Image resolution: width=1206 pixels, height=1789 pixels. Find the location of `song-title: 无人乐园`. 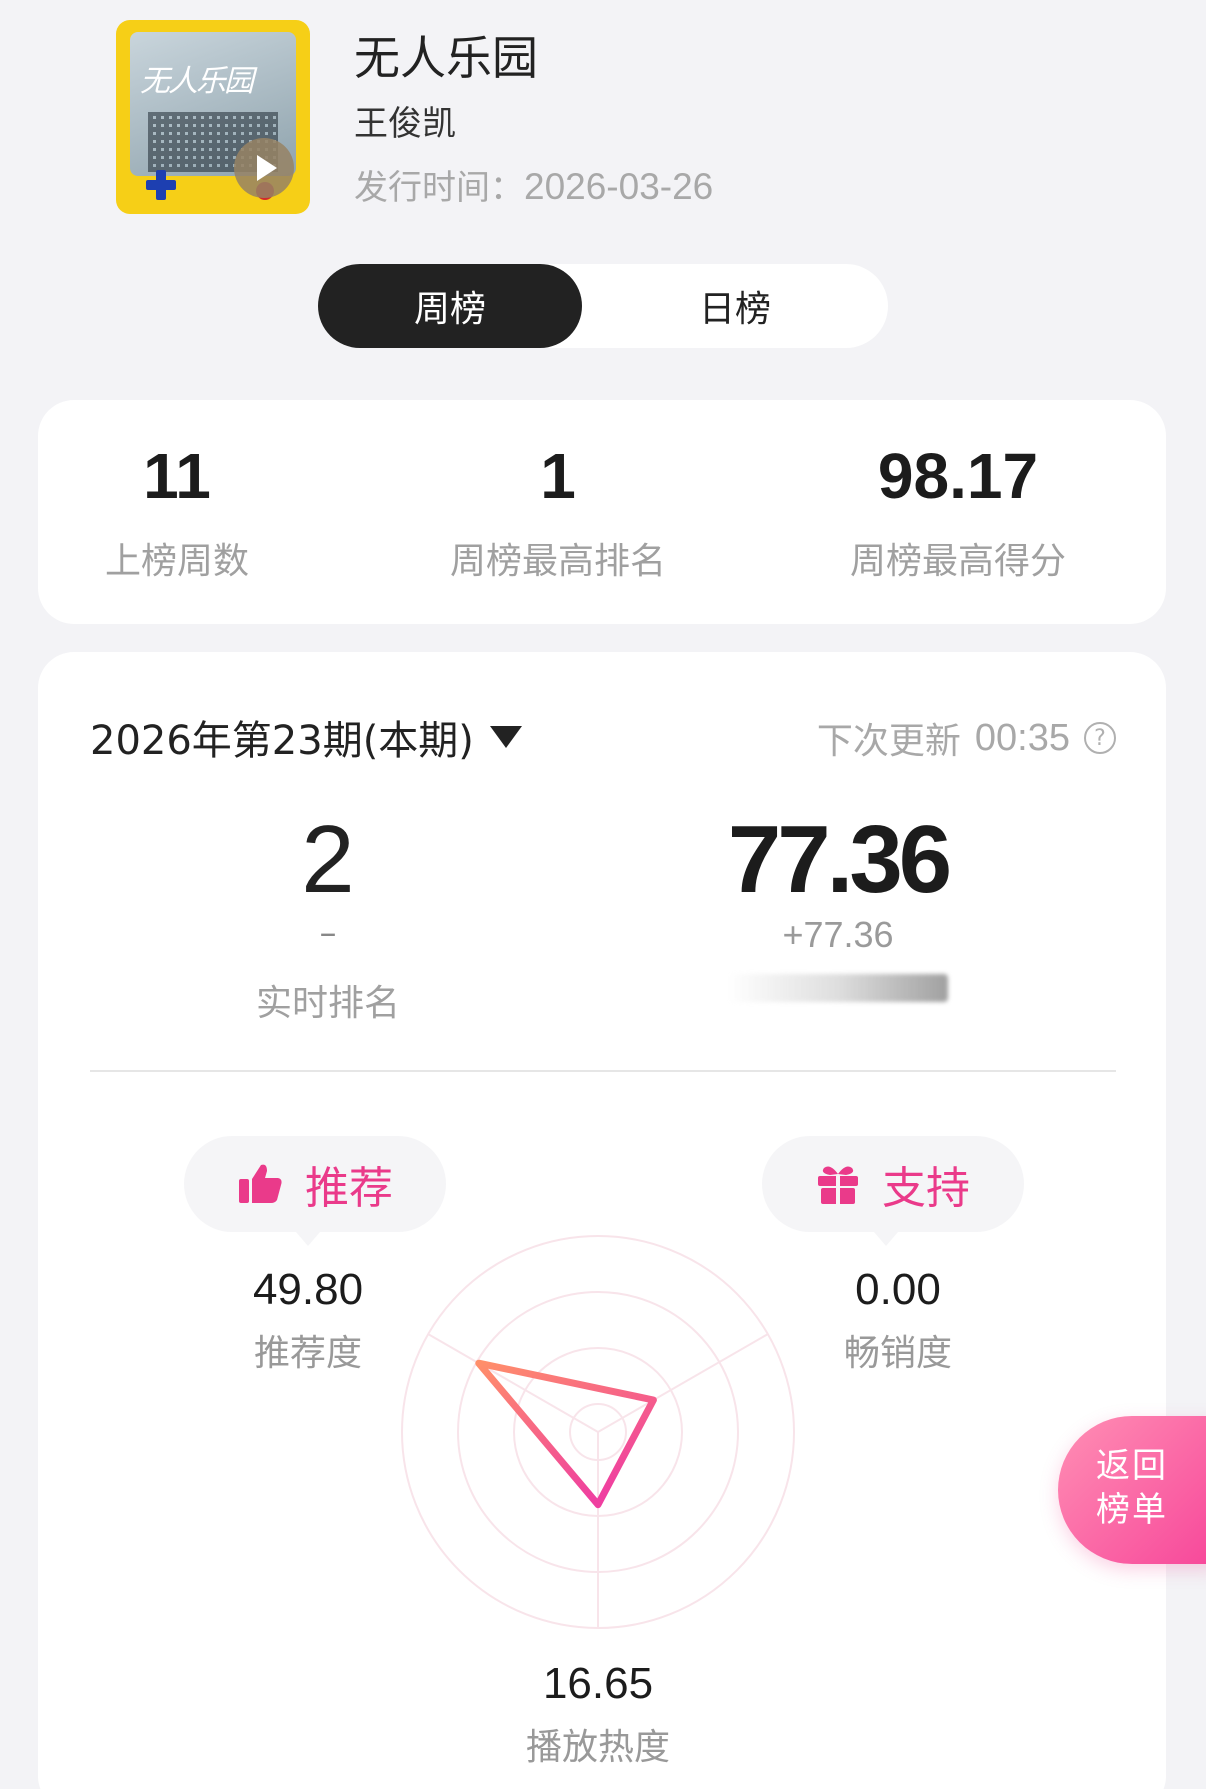

song-title: 无人乐园 is located at coordinates (446, 58).